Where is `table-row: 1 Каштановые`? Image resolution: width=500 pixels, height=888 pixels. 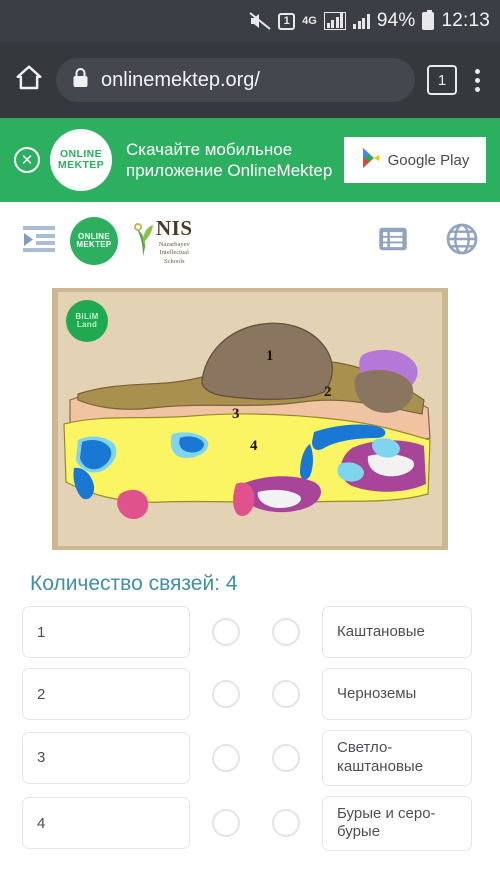
table-row: 1 Каштановые is located at coordinates (250, 632).